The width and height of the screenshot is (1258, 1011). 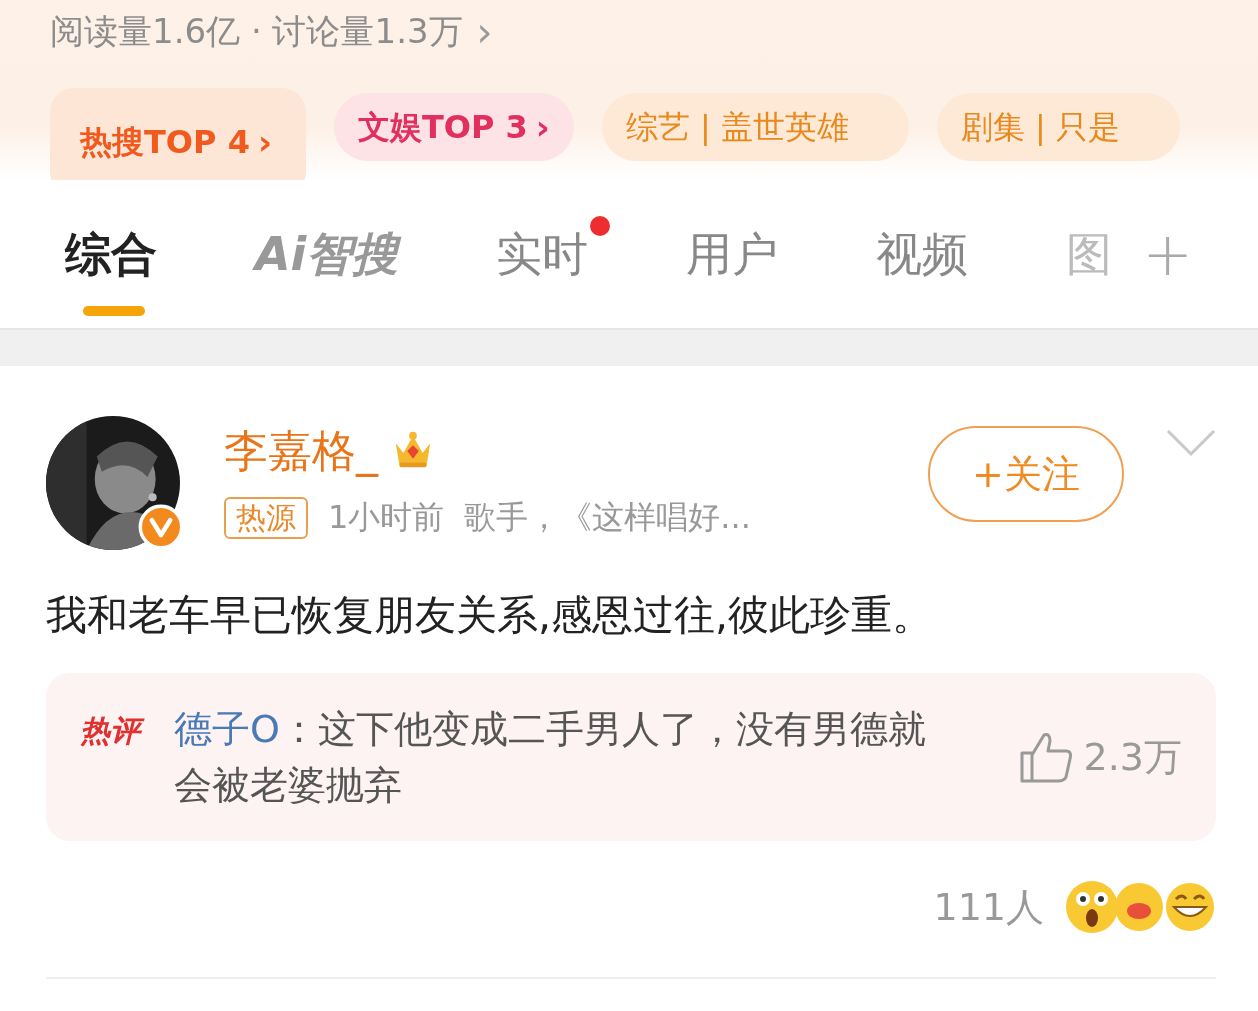 What do you see at coordinates (453, 127) in the screenshot?
I see `topic-chip: 文娱TOP 3 ›` at bounding box center [453, 127].